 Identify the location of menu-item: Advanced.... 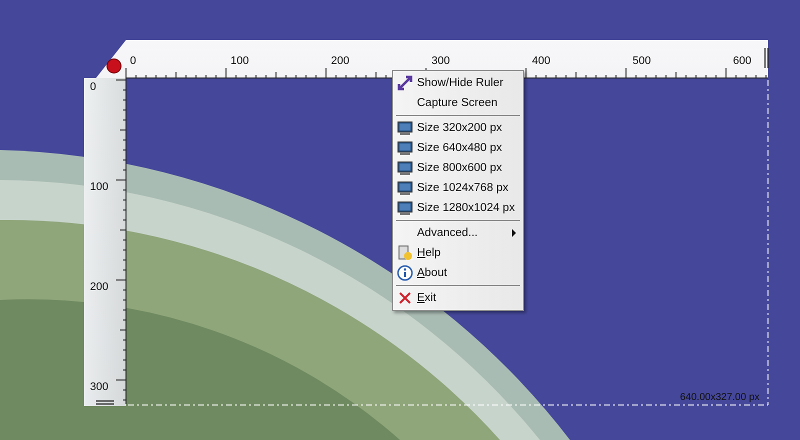
(458, 233).